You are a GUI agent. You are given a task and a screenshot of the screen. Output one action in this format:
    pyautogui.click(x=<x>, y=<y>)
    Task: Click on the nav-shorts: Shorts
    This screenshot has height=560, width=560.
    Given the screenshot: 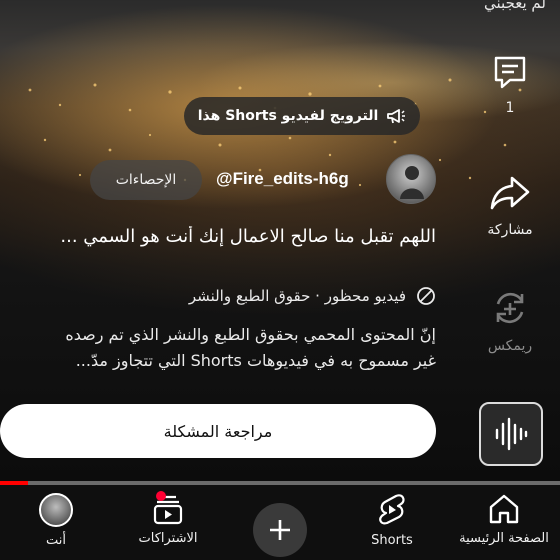 What is the action you would take?
    pyautogui.click(x=392, y=522)
    